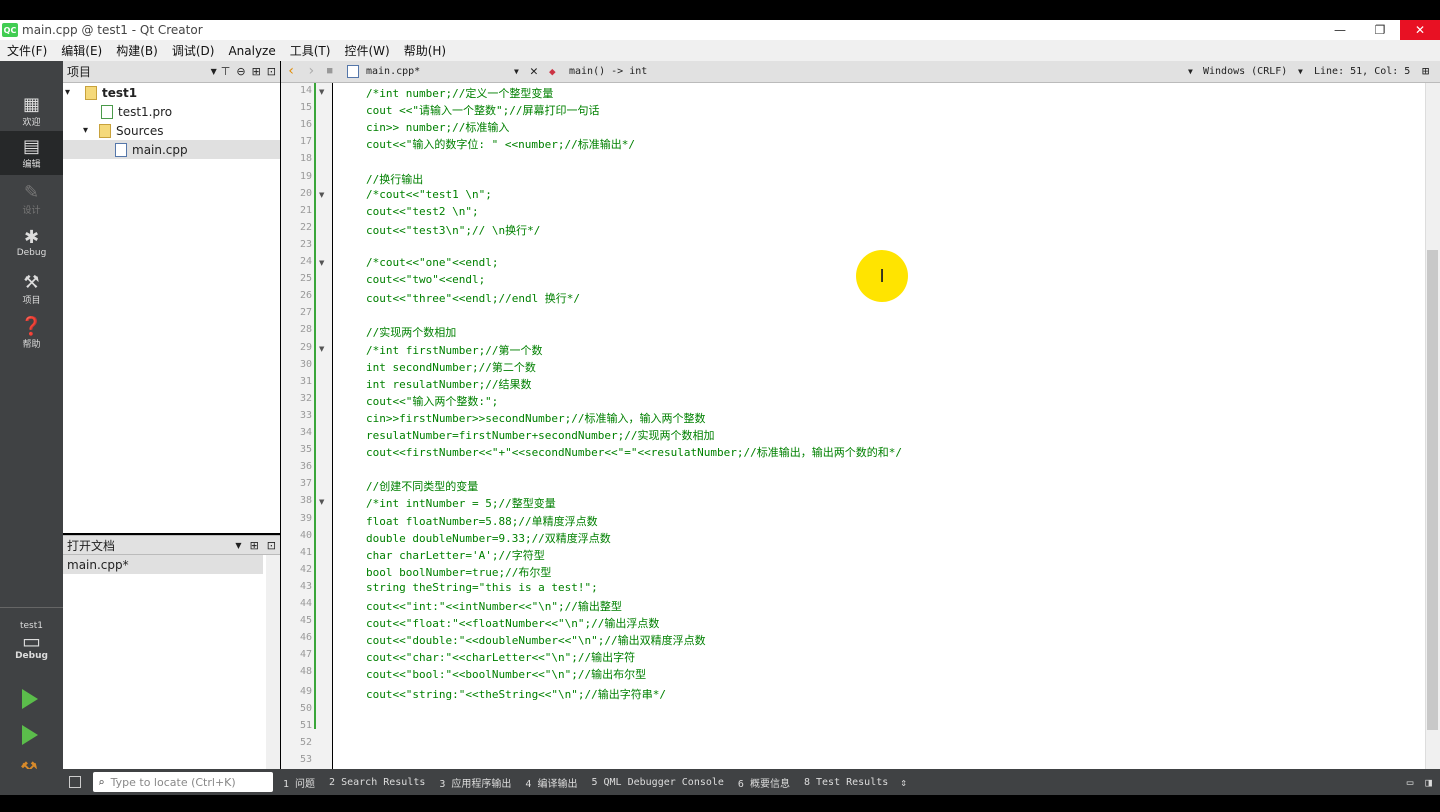 Image resolution: width=1440 pixels, height=812 pixels. I want to click on toggle-sidebar-icon, so click(75, 782).